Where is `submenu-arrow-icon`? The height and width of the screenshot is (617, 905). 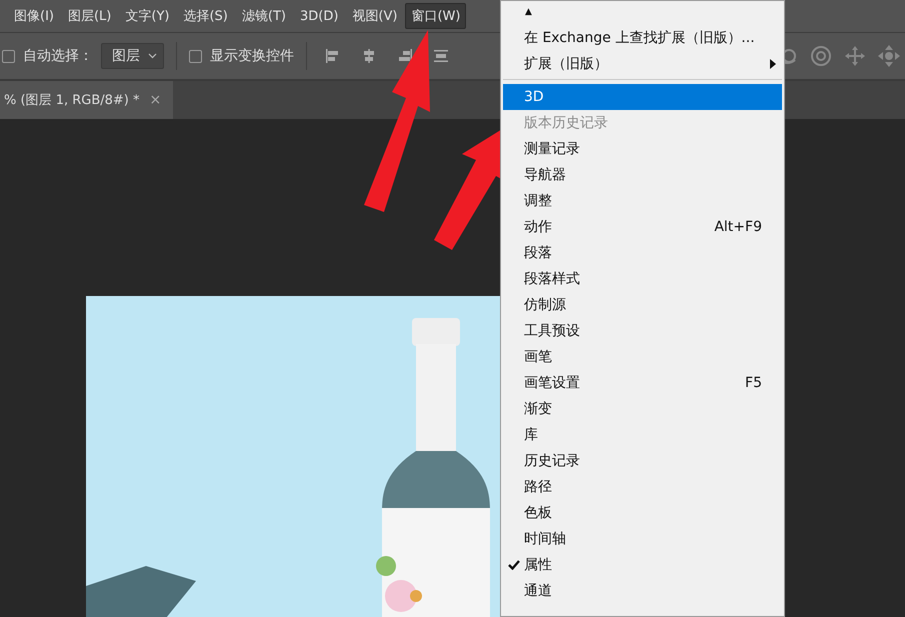
submenu-arrow-icon is located at coordinates (773, 64).